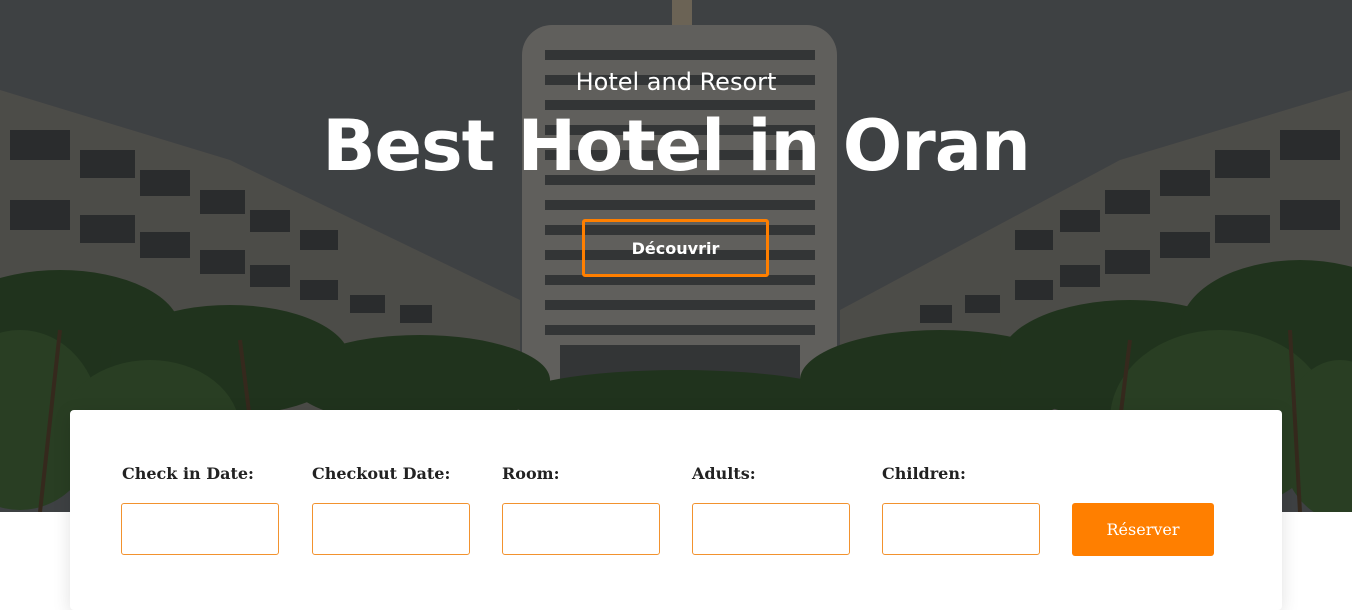  What do you see at coordinates (924, 473) in the screenshot?
I see `children-label: Children:` at bounding box center [924, 473].